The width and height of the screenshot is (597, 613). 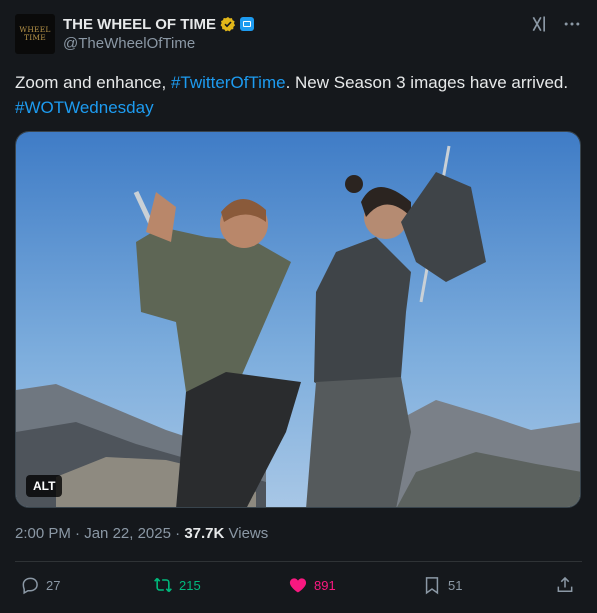 I want to click on like-button: 891, so click(x=312, y=585).